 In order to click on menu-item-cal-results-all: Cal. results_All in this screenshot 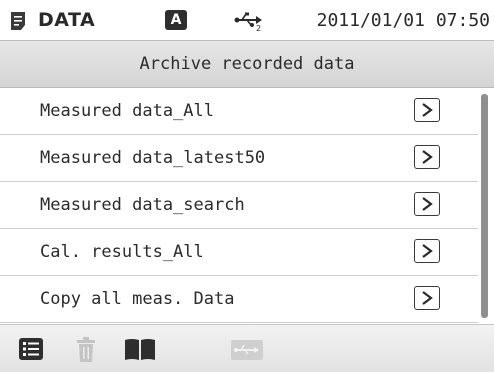, I will do `click(239, 252)`.